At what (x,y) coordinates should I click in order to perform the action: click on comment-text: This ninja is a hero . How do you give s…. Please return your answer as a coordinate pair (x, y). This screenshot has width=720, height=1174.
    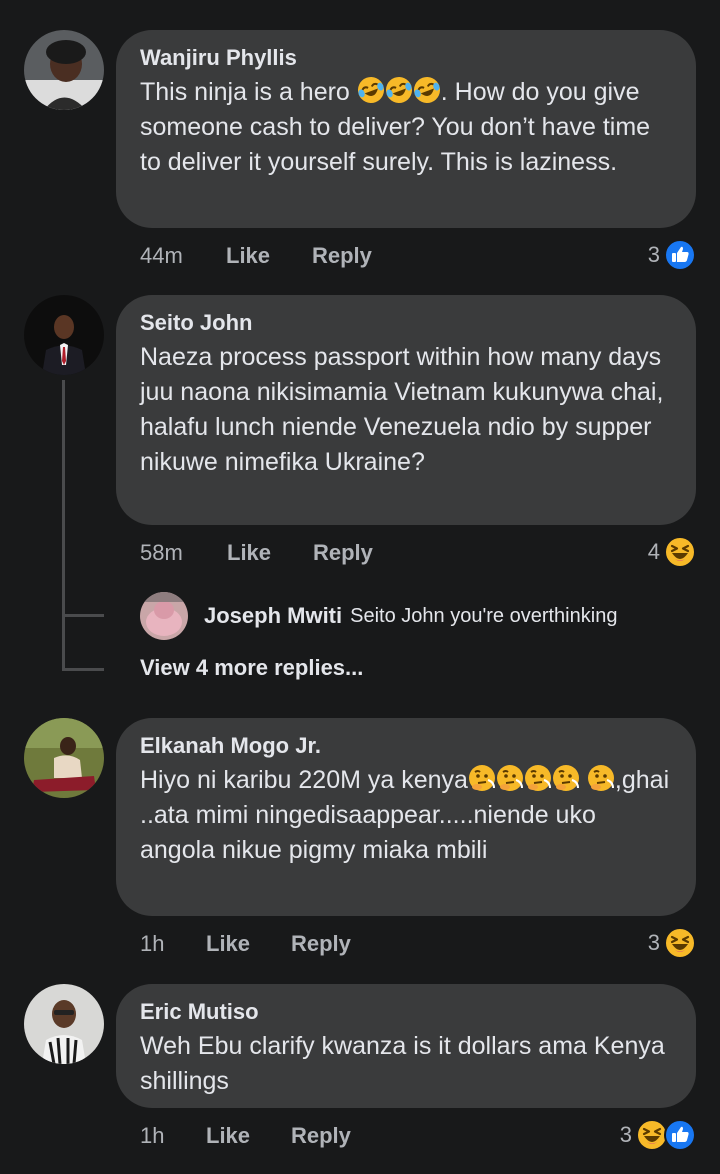
    Looking at the image, I should click on (406, 127).